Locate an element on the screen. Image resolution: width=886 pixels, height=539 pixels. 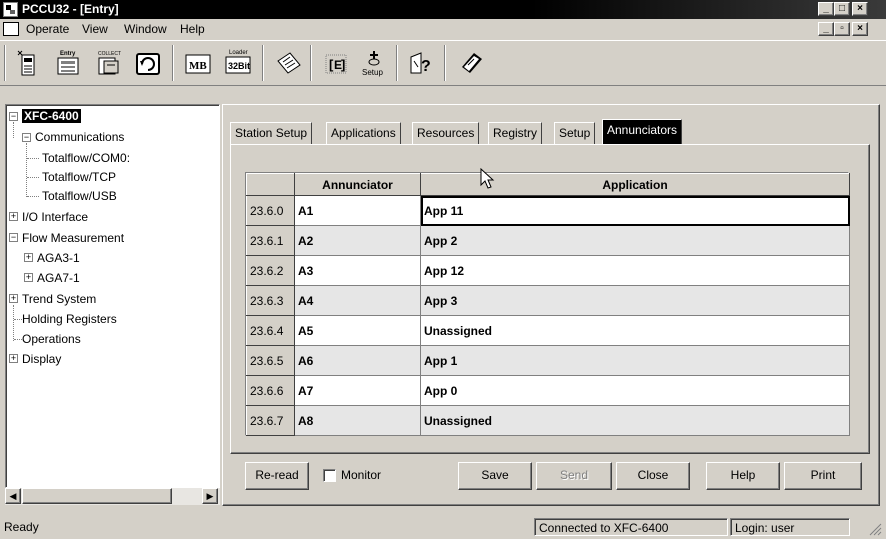
tree-item-totalflow-com0: Totalflow/COM0: is located at coordinates (86, 158).